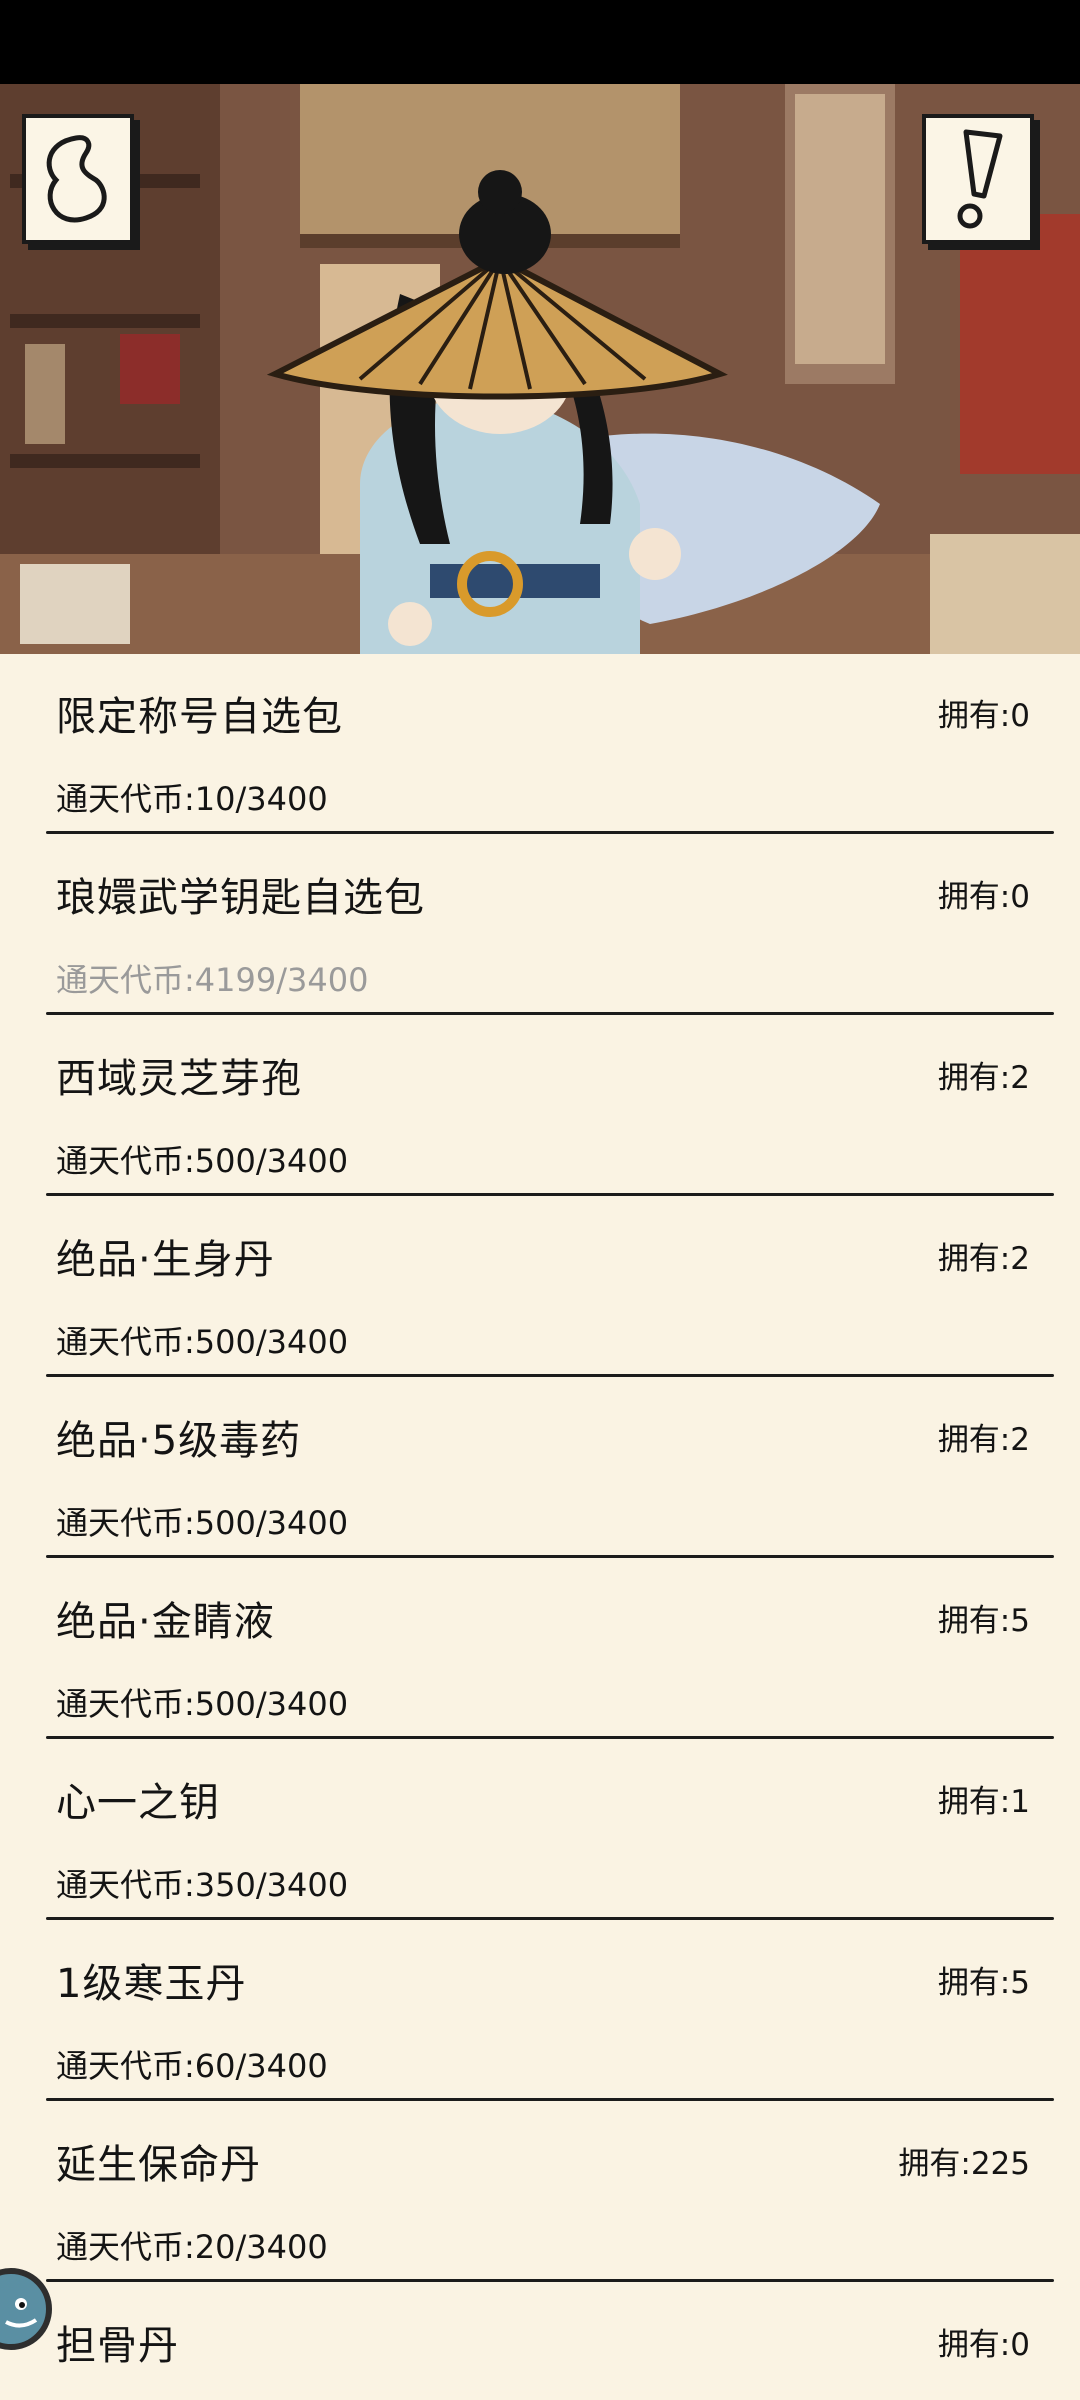 Image resolution: width=1080 pixels, height=2400 pixels. Describe the element at coordinates (212, 980) in the screenshot. I see `item-cost-insufficient: 通天代币:4199/3400` at that location.